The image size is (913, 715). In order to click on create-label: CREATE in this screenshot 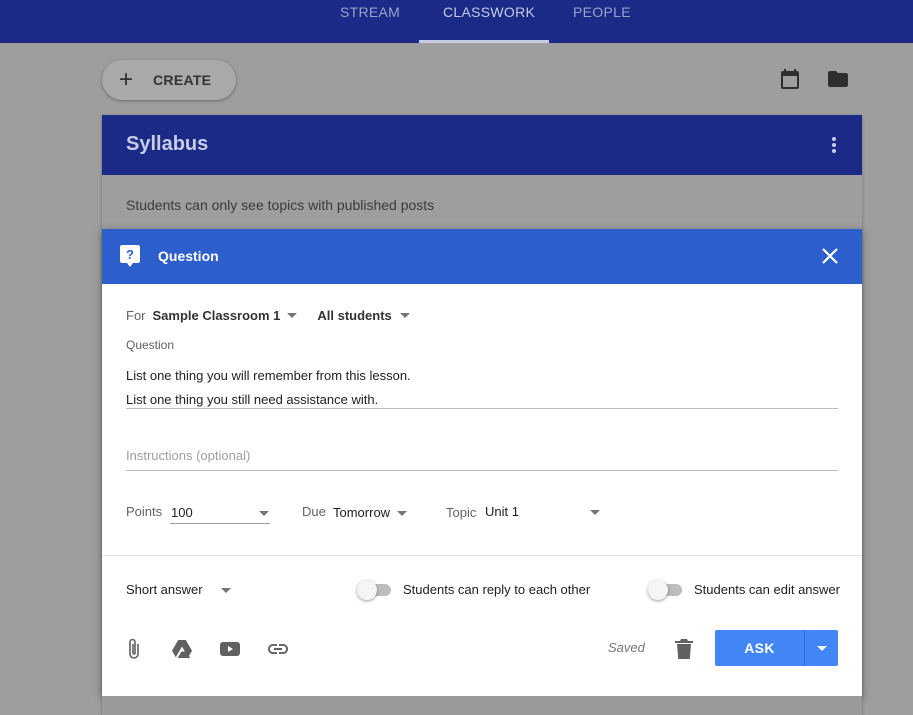, I will do `click(182, 80)`.